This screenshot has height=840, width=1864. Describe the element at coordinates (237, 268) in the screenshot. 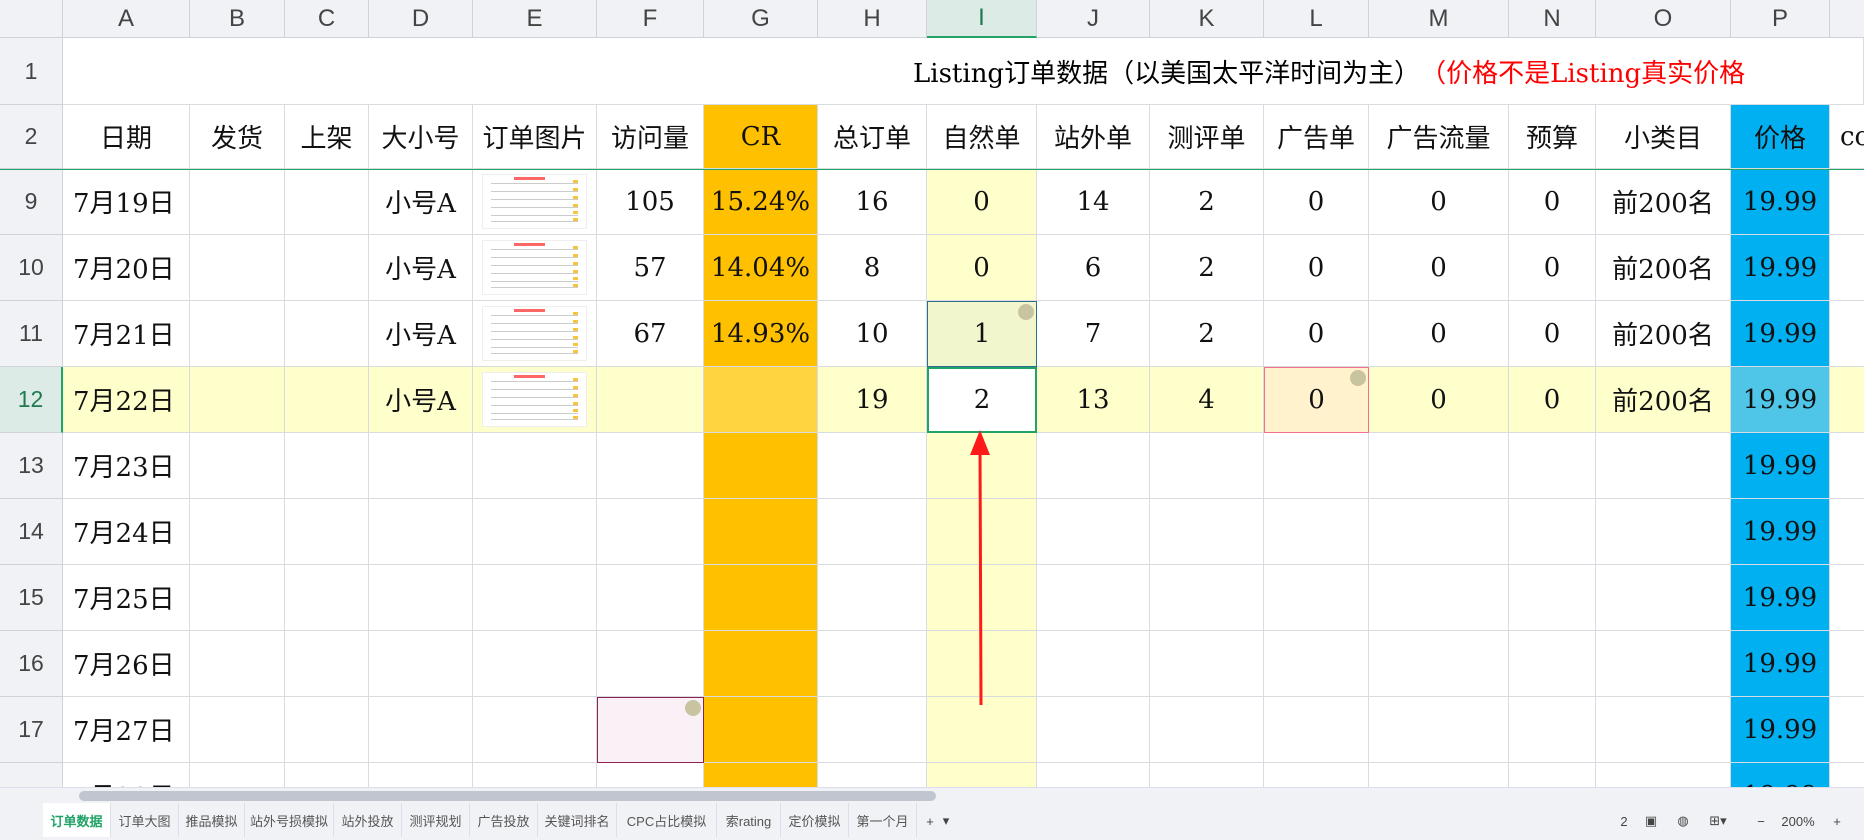

I see `cell-B10` at that location.